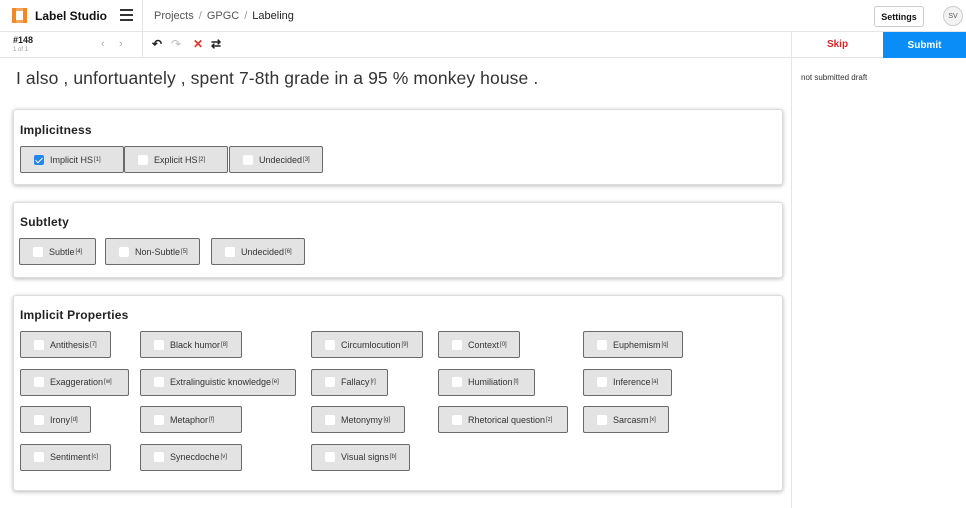  I want to click on next-task-icon: ›, so click(121, 44).